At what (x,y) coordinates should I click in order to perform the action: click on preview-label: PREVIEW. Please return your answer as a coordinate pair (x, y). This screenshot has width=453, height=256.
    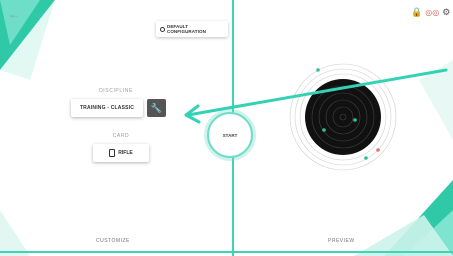
    Looking at the image, I should click on (341, 241).